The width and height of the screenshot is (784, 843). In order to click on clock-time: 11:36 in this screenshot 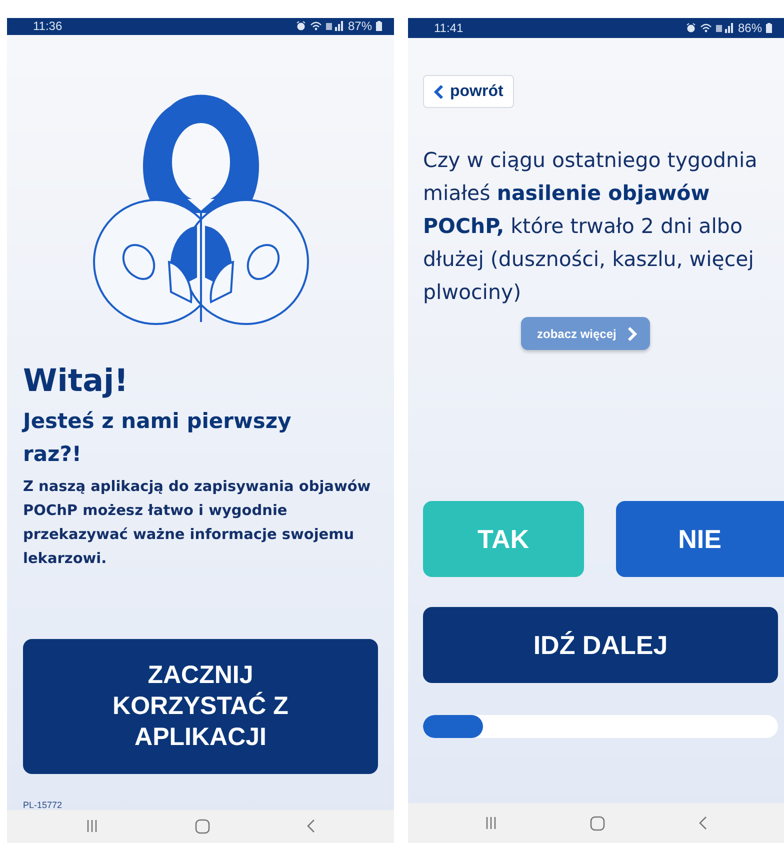, I will do `click(48, 26)`.